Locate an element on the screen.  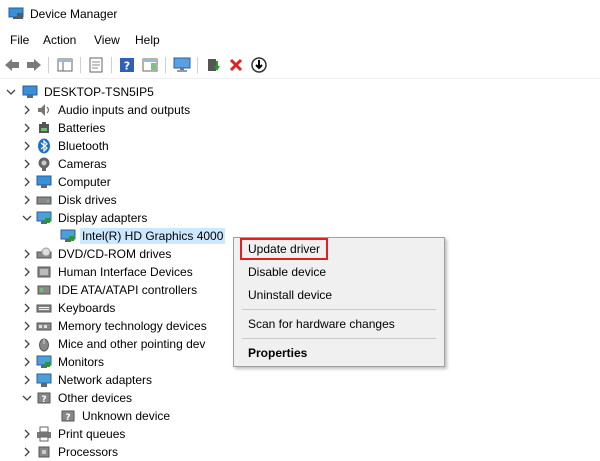
uninstall-device-menu-item: Uninstall device is located at coordinates (290, 295).